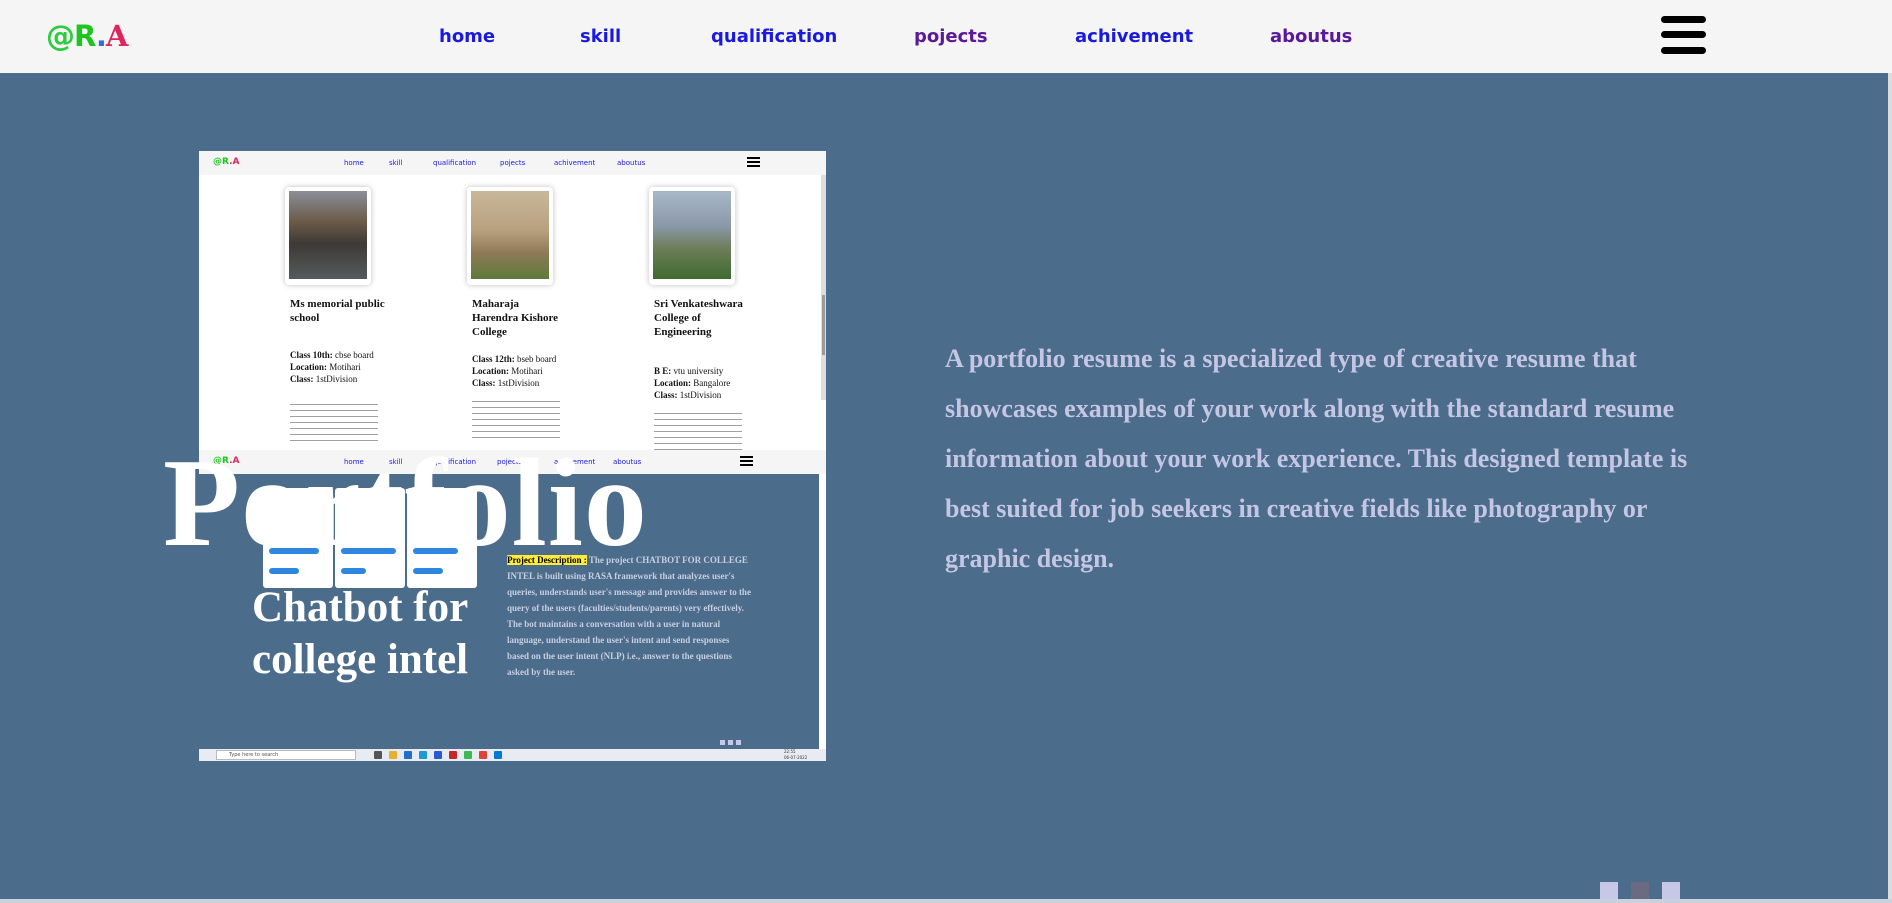 This screenshot has width=1892, height=903. I want to click on preview-logo-part: @R, so click(221, 162).